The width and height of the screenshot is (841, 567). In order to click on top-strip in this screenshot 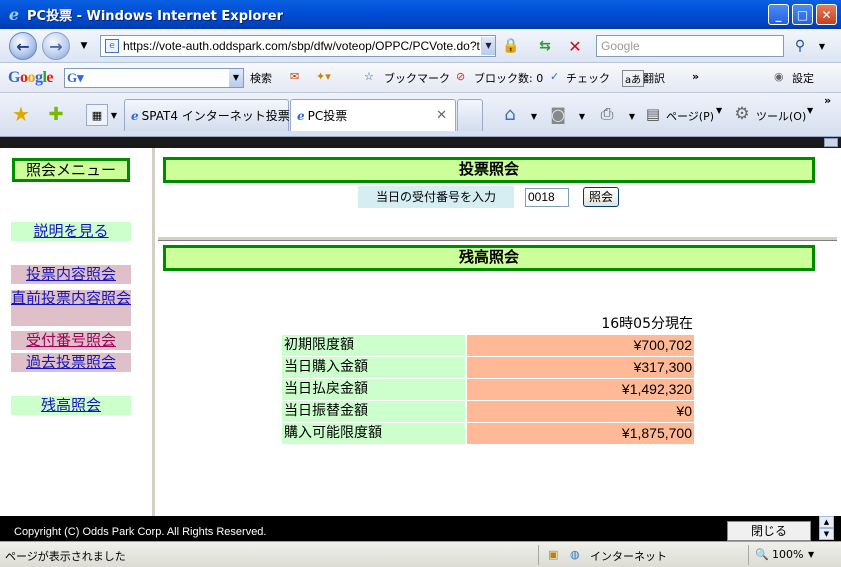, I will do `click(420, 142)`.